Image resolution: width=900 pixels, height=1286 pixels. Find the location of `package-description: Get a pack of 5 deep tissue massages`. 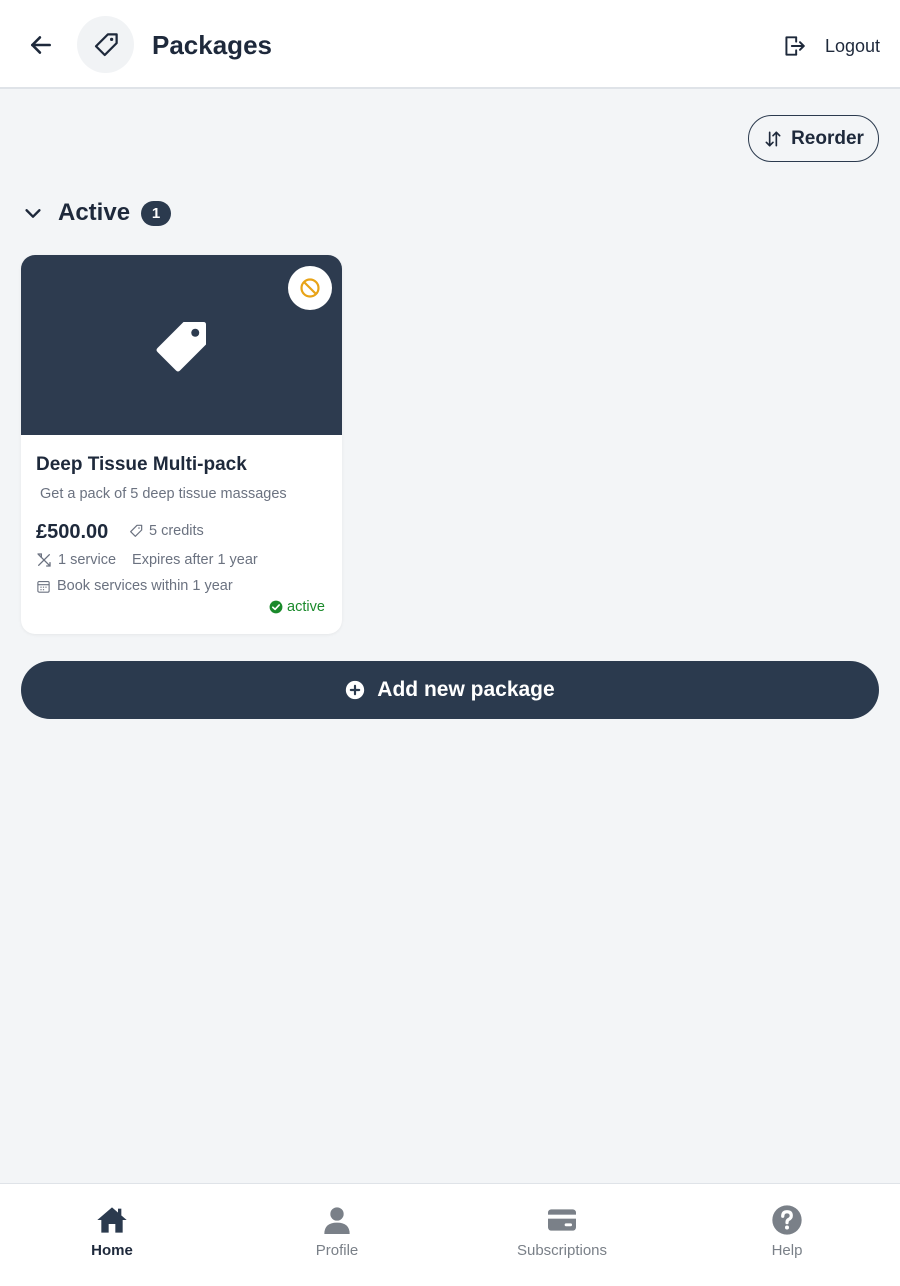

package-description: Get a pack of 5 deep tissue massages is located at coordinates (163, 494).